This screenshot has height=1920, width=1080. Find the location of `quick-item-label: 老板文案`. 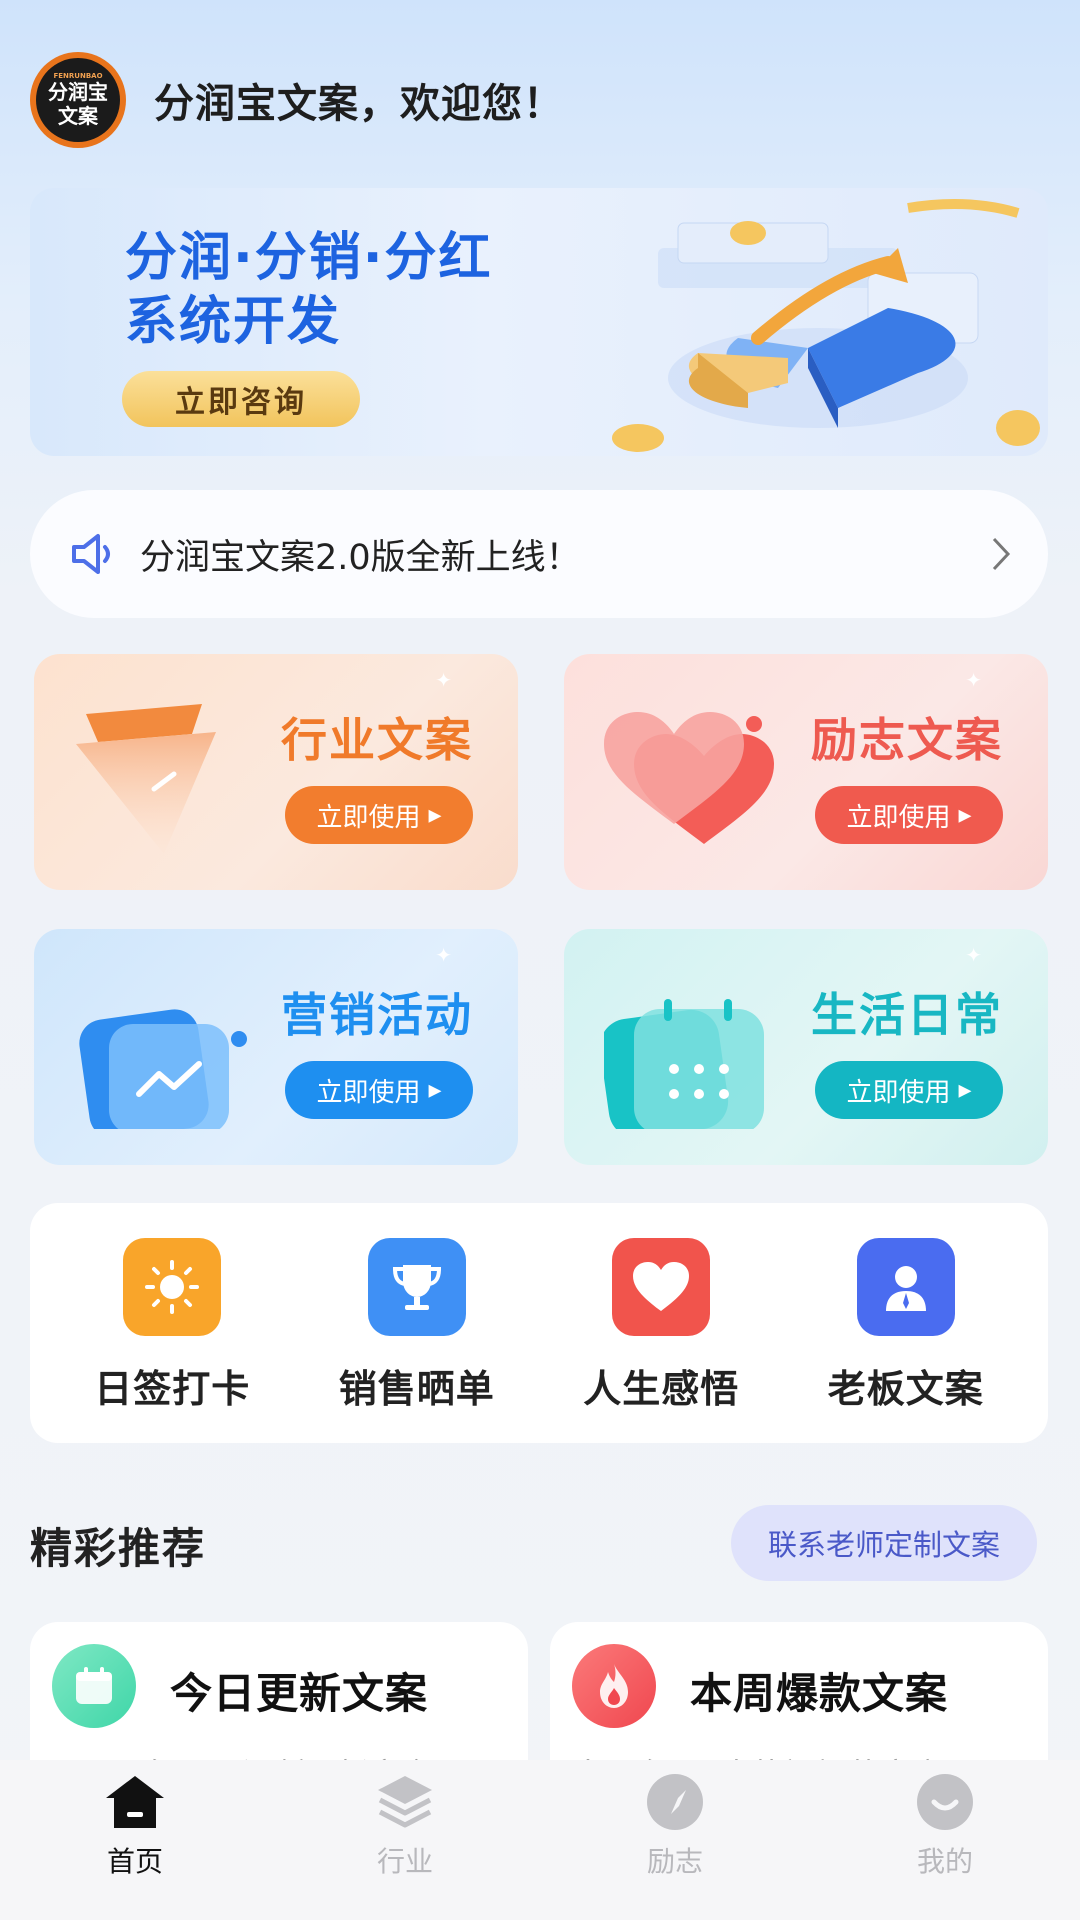

quick-item-label: 老板文案 is located at coordinates (905, 1389).